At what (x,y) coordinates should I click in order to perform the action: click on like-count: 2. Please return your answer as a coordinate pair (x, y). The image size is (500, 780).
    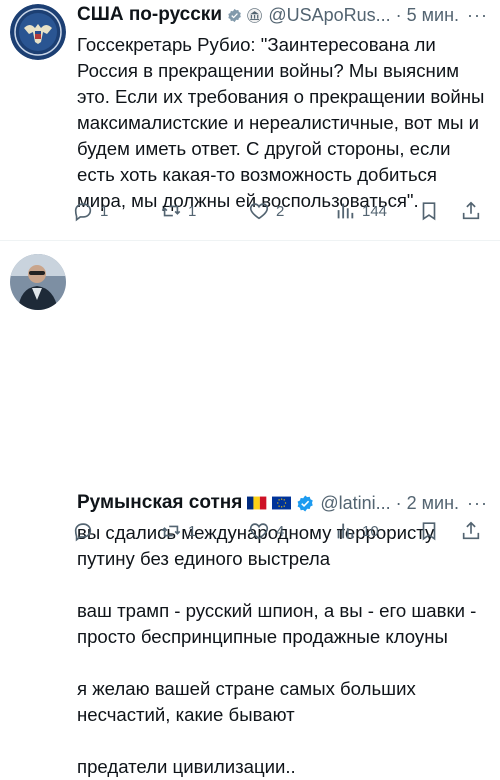
    Looking at the image, I should click on (280, 211).